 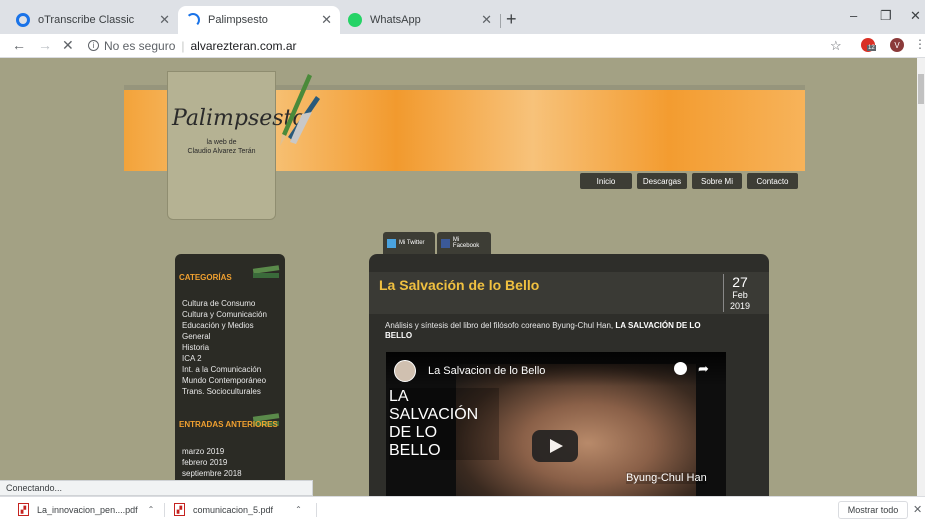 What do you see at coordinates (23, 20) in the screenshot?
I see `otranscribe-icon` at bounding box center [23, 20].